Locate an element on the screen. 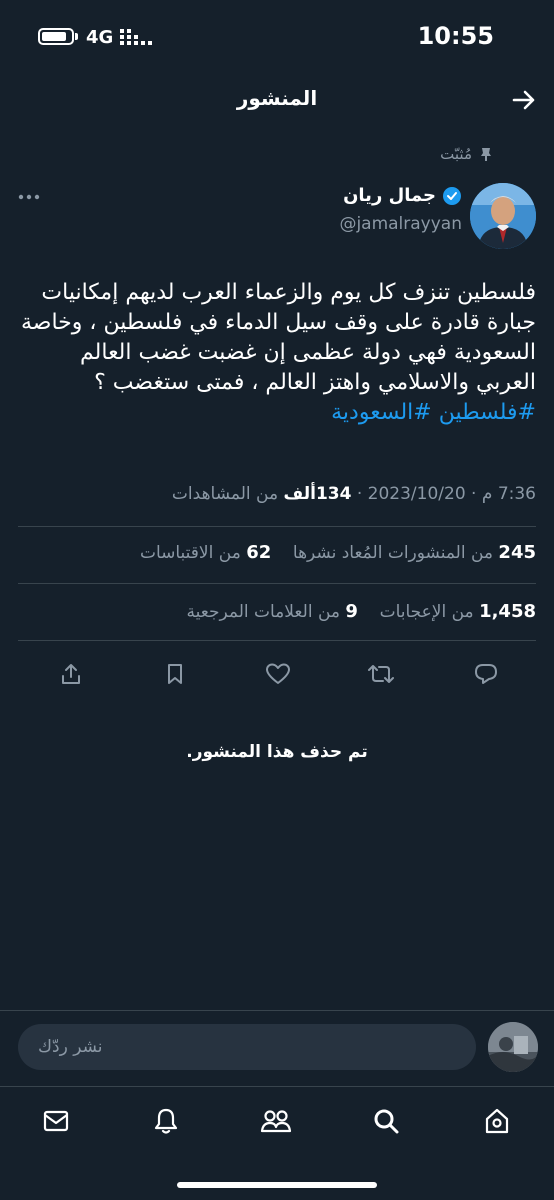  author-name-row: جمال ريان is located at coordinates (402, 195).